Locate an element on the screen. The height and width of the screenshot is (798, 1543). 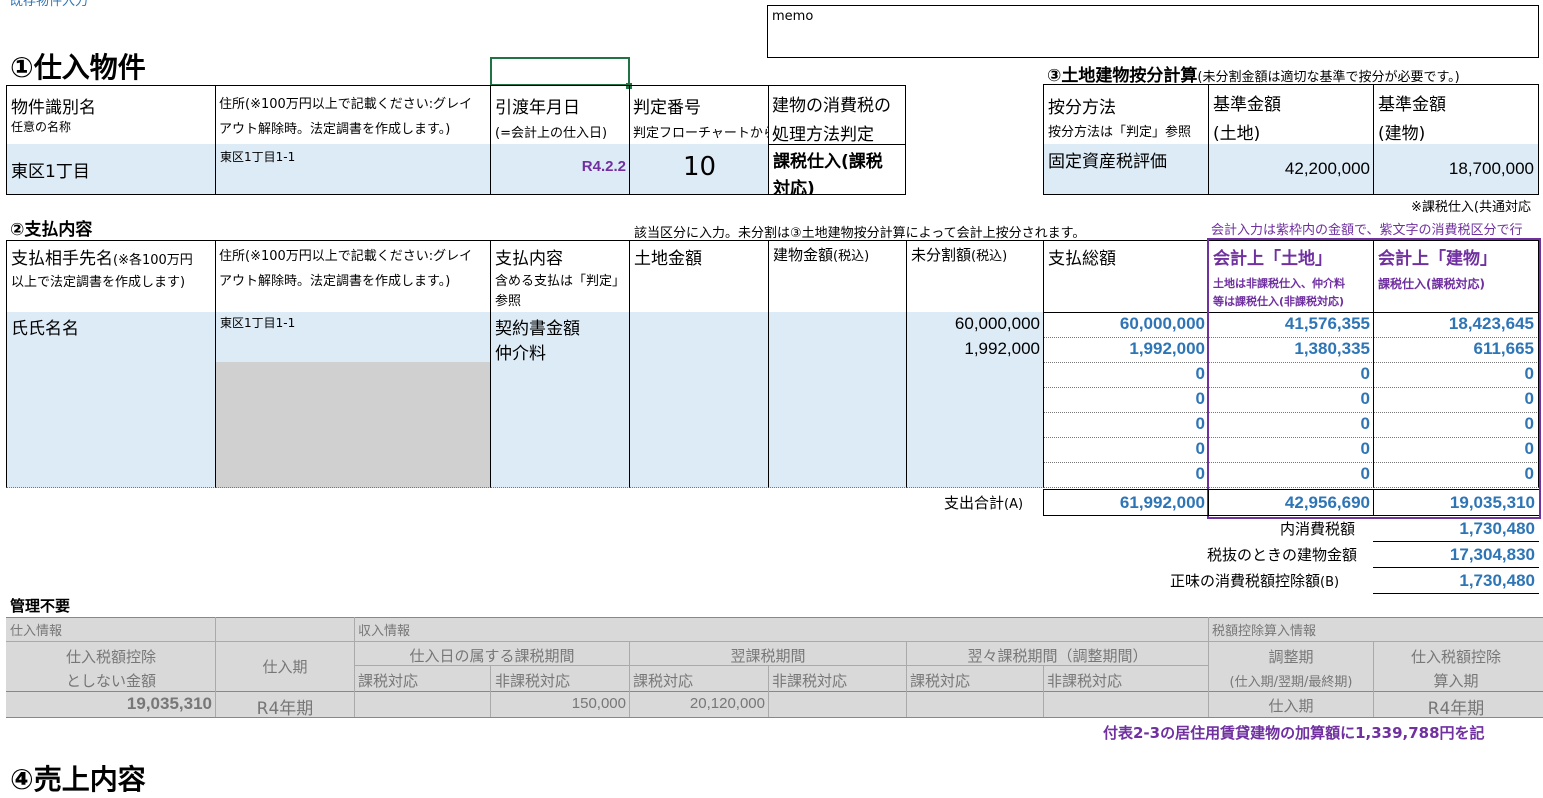
pay-acc-land-cell: 1,380,335 is located at coordinates (1291, 350).